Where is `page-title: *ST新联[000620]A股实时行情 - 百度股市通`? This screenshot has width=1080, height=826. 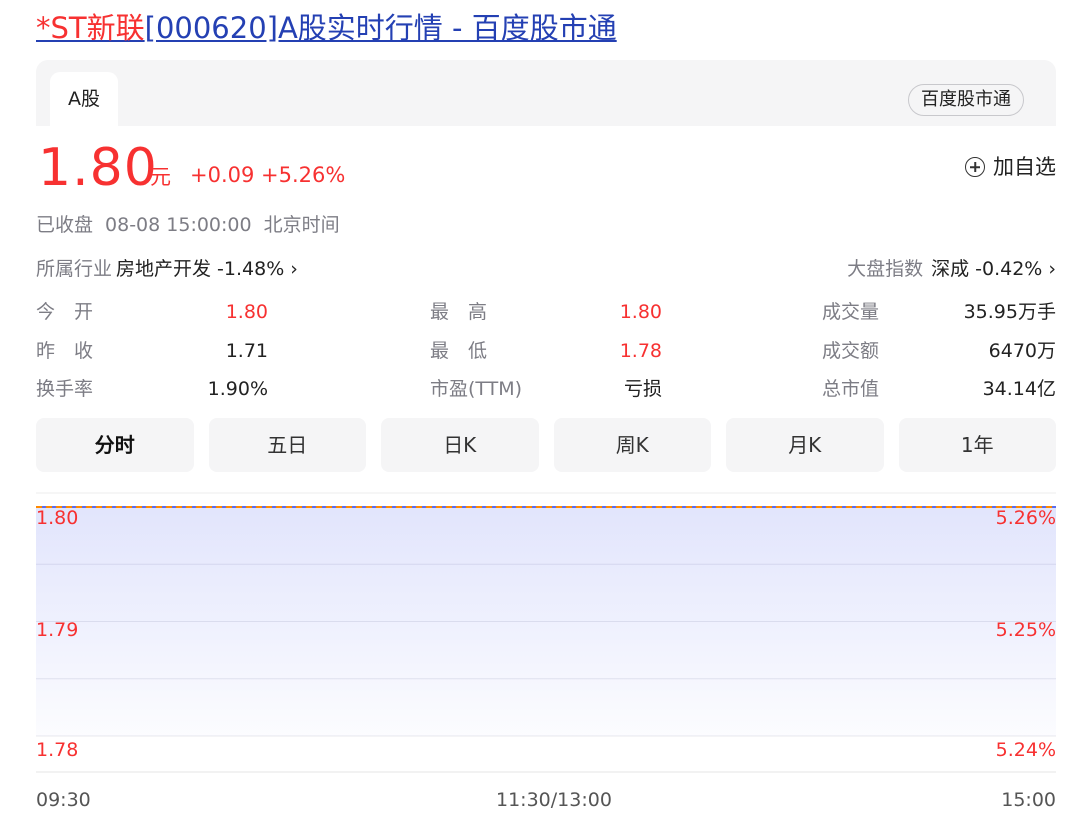 page-title: *ST新联[000620]A股实时行情 - 百度股市通 is located at coordinates (326, 28).